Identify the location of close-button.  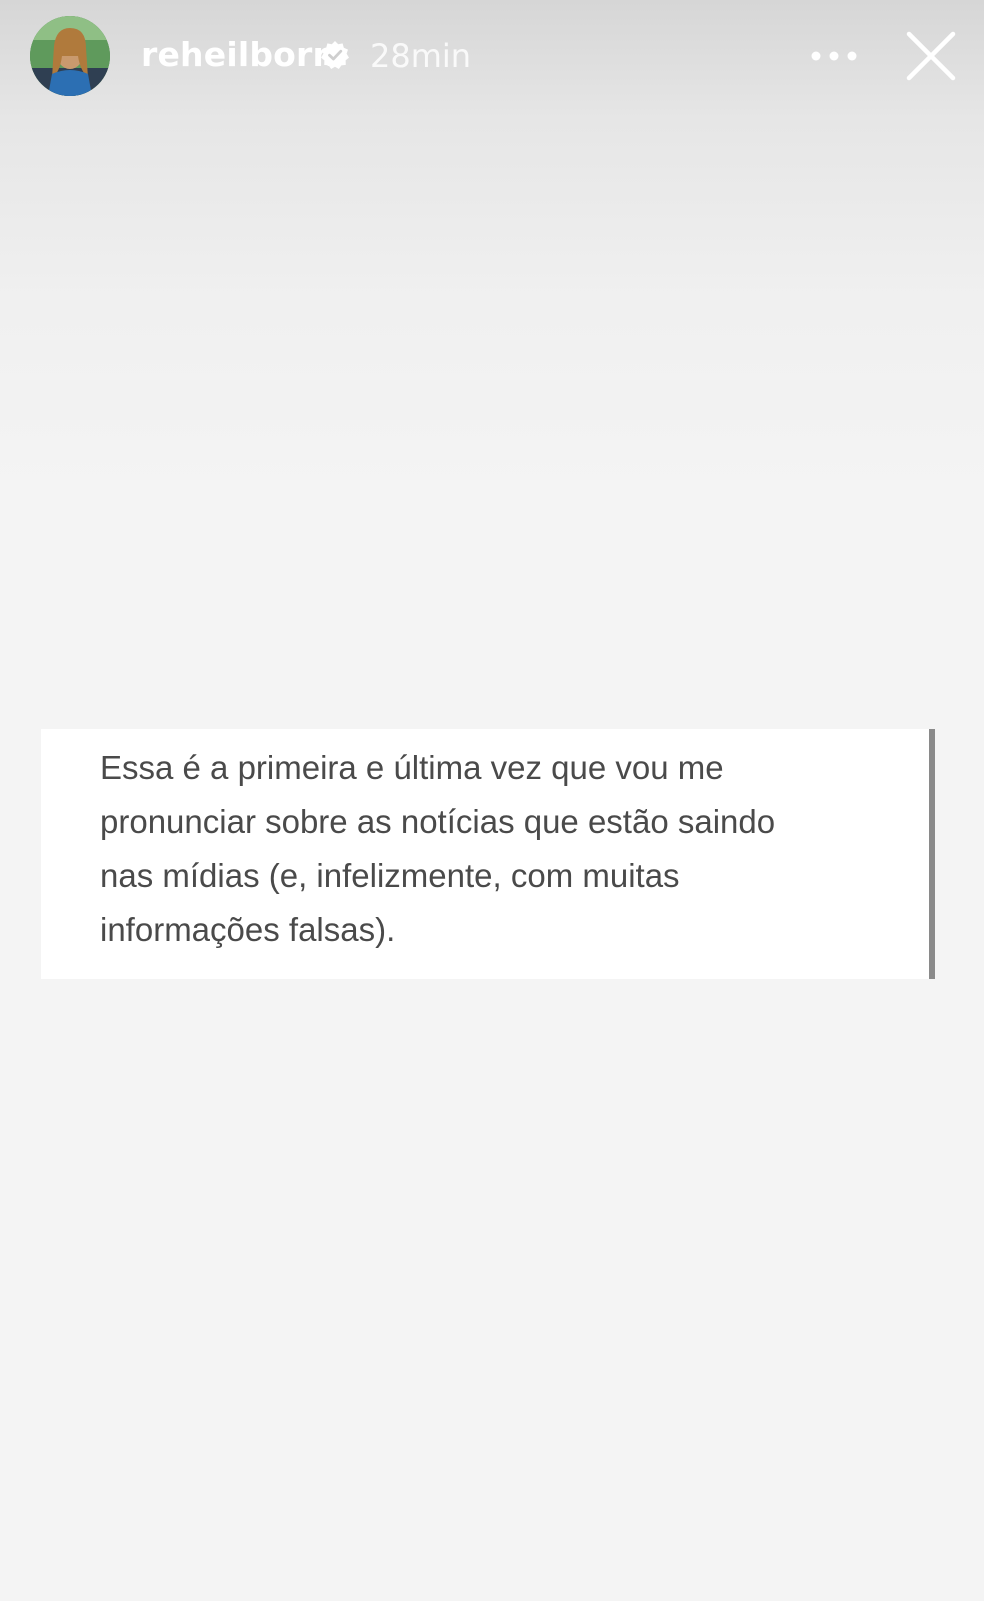
(931, 56).